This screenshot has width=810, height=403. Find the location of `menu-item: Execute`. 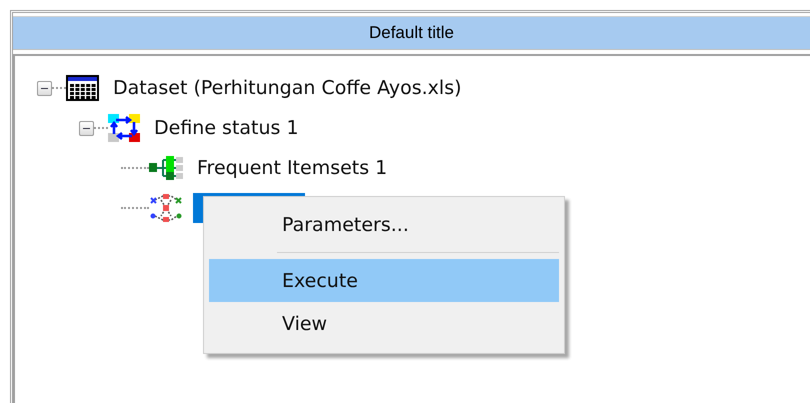

menu-item: Execute is located at coordinates (384, 280).